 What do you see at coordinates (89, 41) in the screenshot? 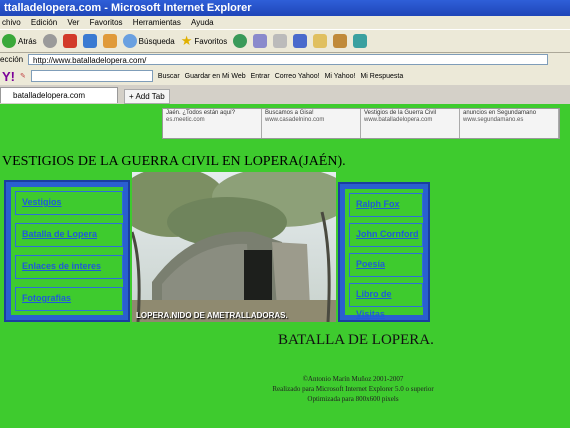
I see `refresh-icon` at bounding box center [89, 41].